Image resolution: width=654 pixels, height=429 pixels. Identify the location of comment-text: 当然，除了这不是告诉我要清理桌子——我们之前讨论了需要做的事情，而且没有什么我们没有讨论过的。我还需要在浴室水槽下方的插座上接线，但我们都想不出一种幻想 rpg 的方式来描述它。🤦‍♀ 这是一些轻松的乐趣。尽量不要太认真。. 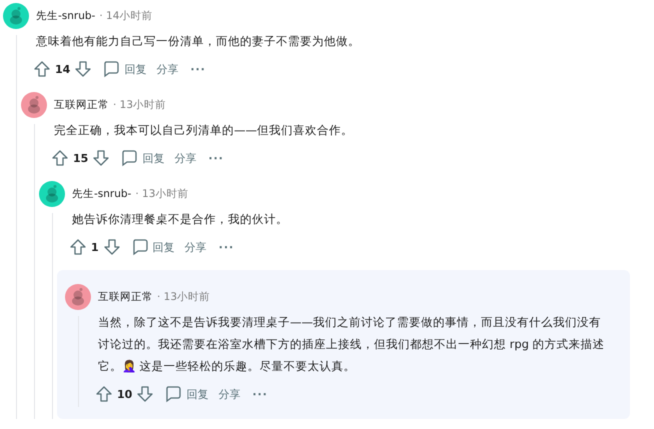
(352, 344).